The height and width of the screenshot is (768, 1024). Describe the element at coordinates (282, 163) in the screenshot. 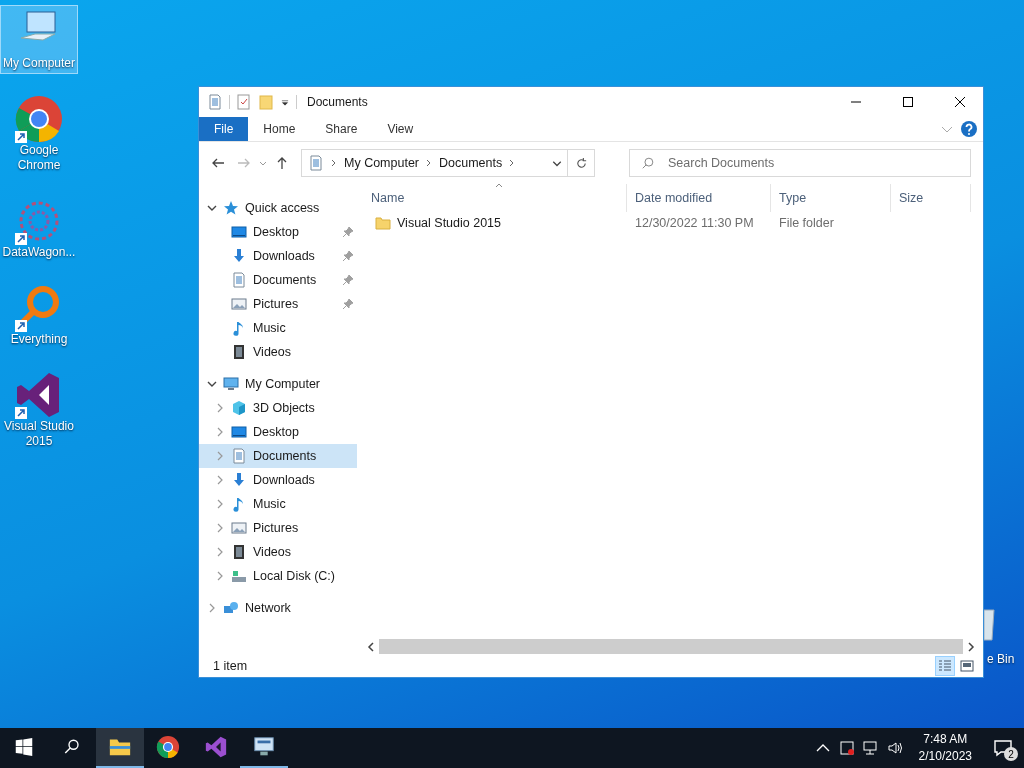

I see `up-arrow-icon` at that location.